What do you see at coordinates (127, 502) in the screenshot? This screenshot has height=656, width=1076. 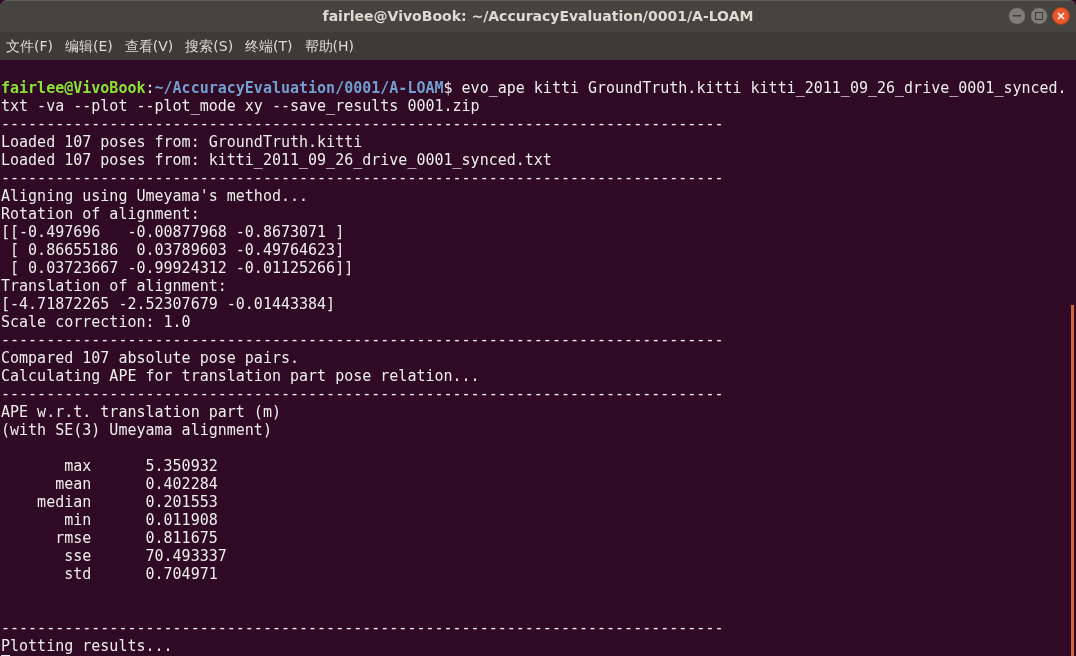 I see `output-line: median 0.201553` at bounding box center [127, 502].